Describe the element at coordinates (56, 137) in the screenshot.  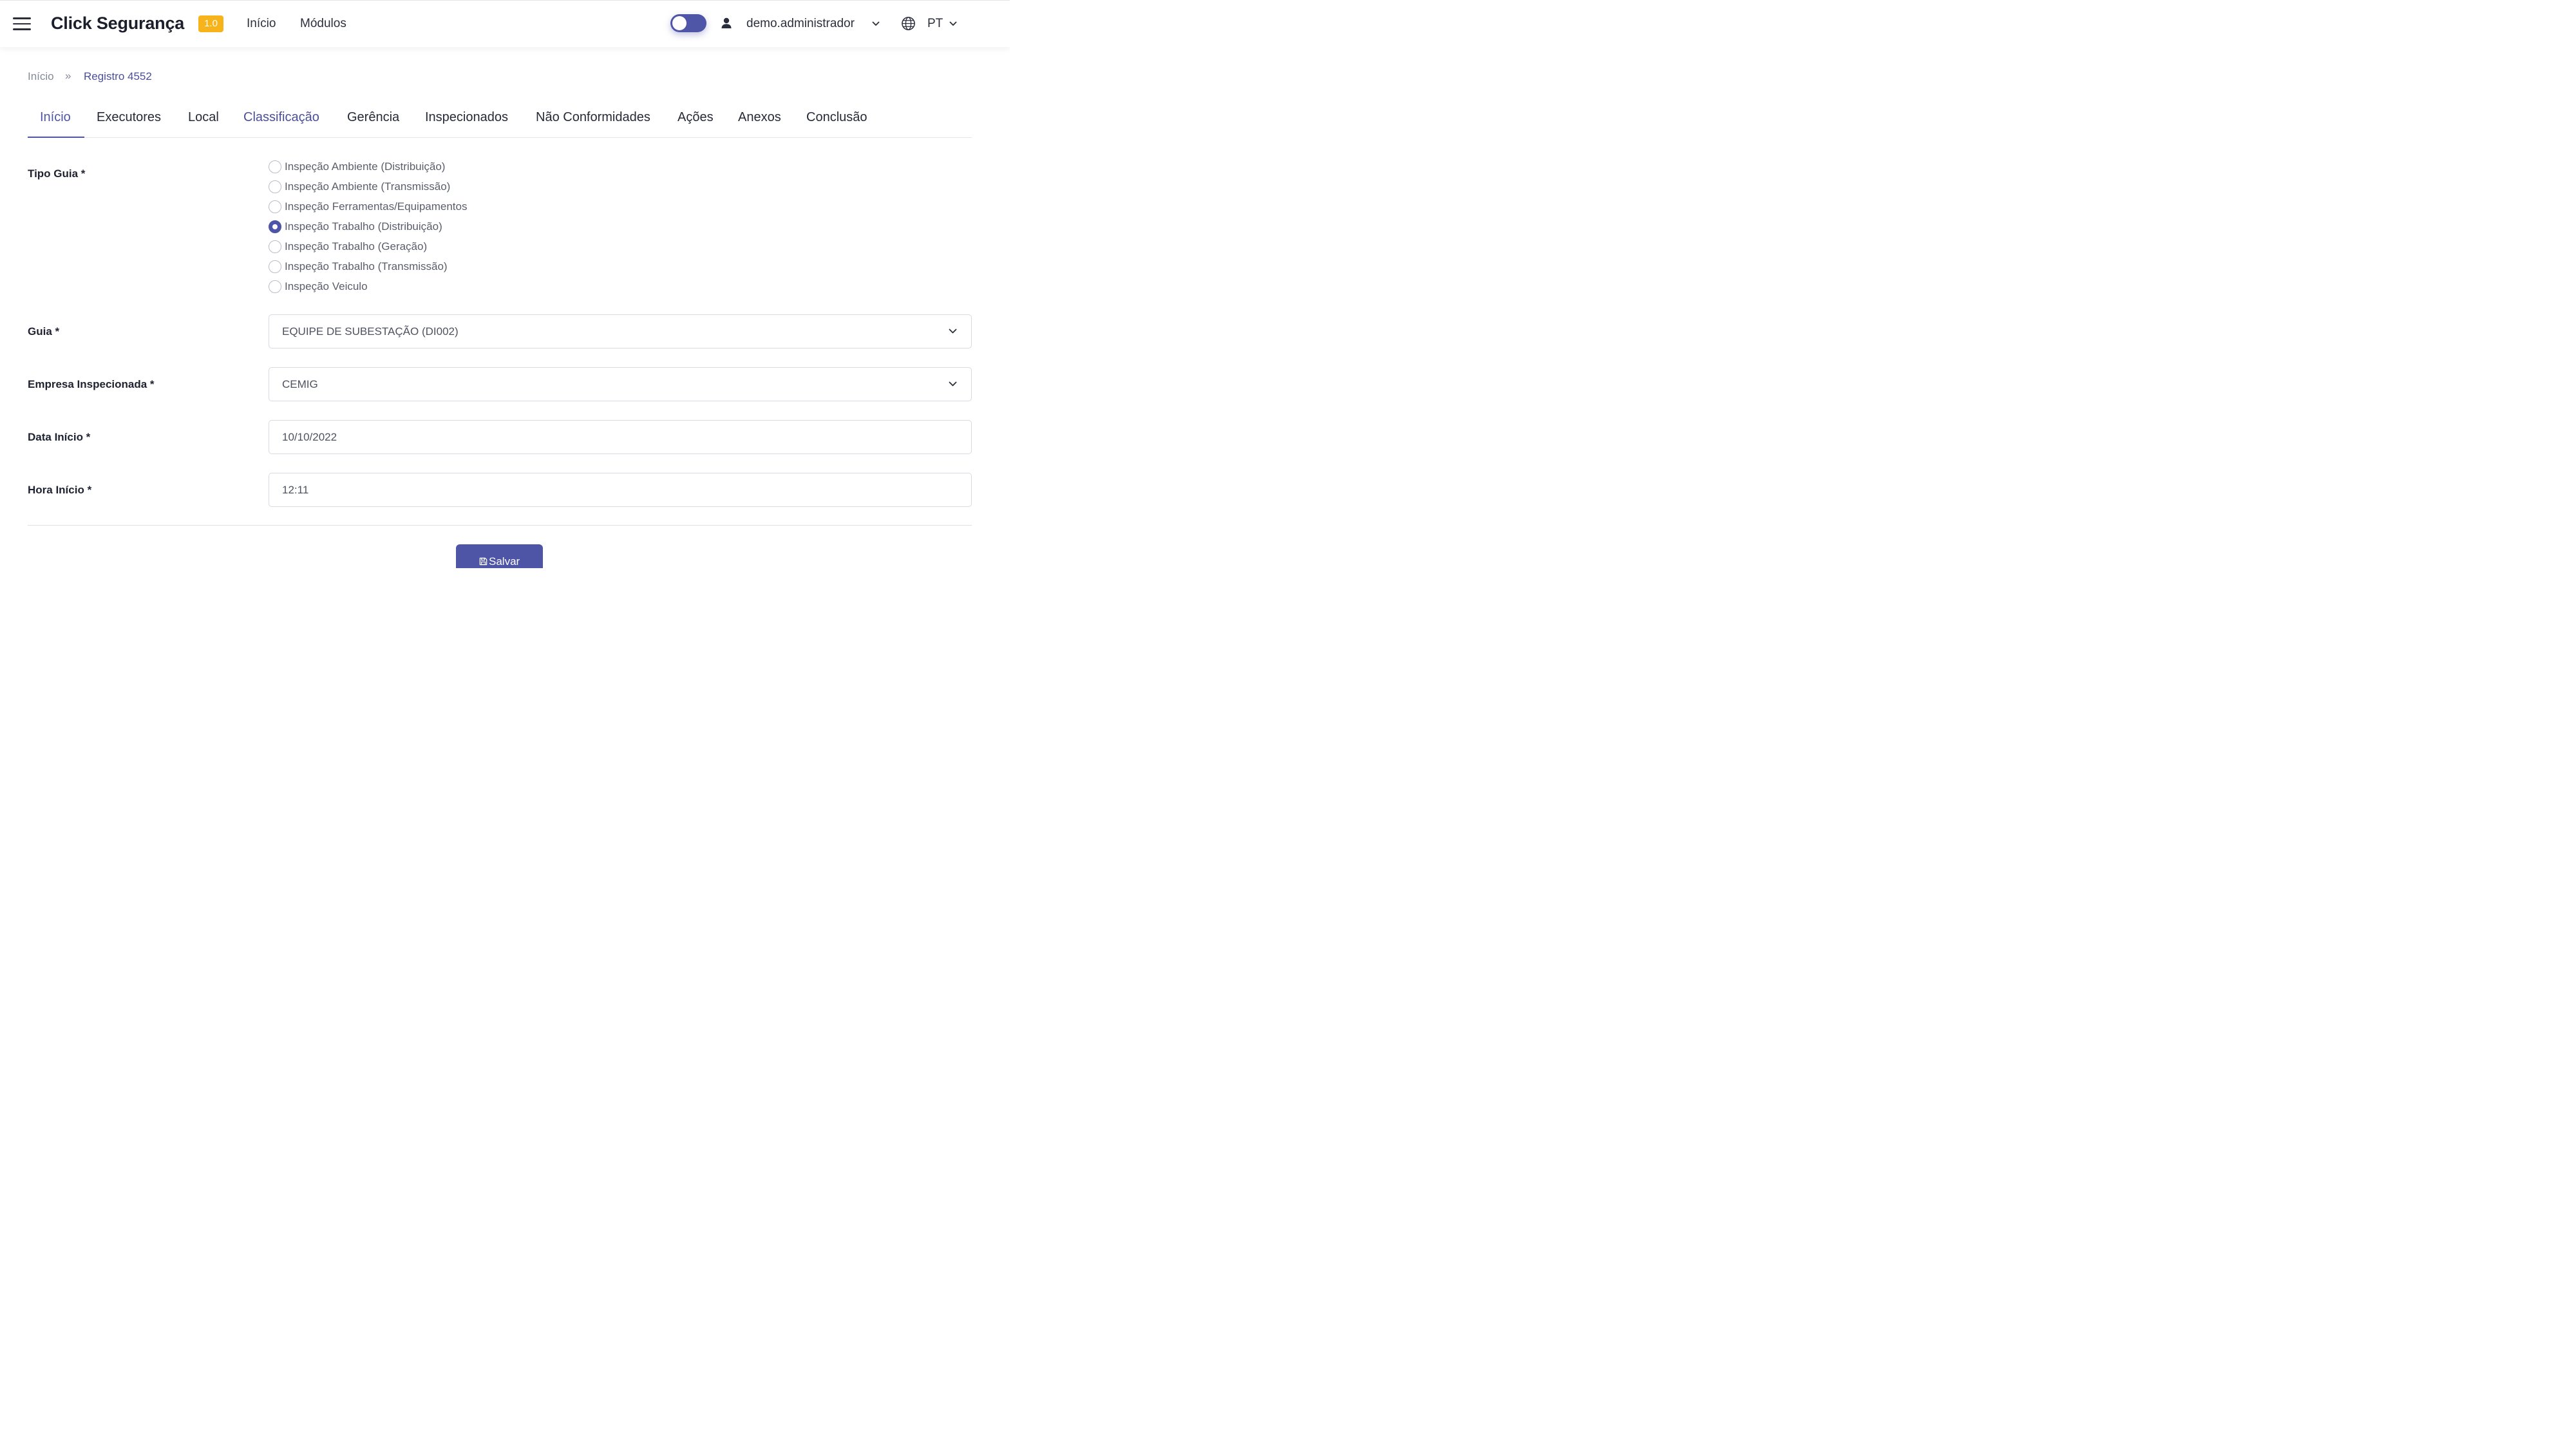
I see `active-tab-indicator` at that location.